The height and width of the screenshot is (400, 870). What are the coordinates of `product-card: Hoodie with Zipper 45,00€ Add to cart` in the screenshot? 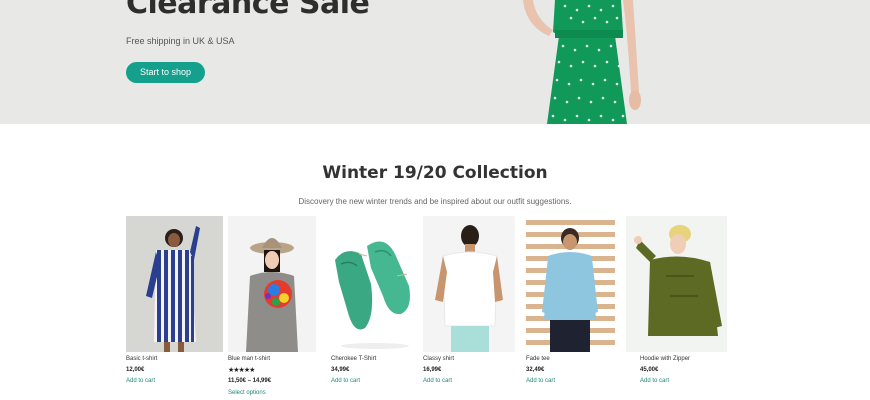 It's located at (676, 300).